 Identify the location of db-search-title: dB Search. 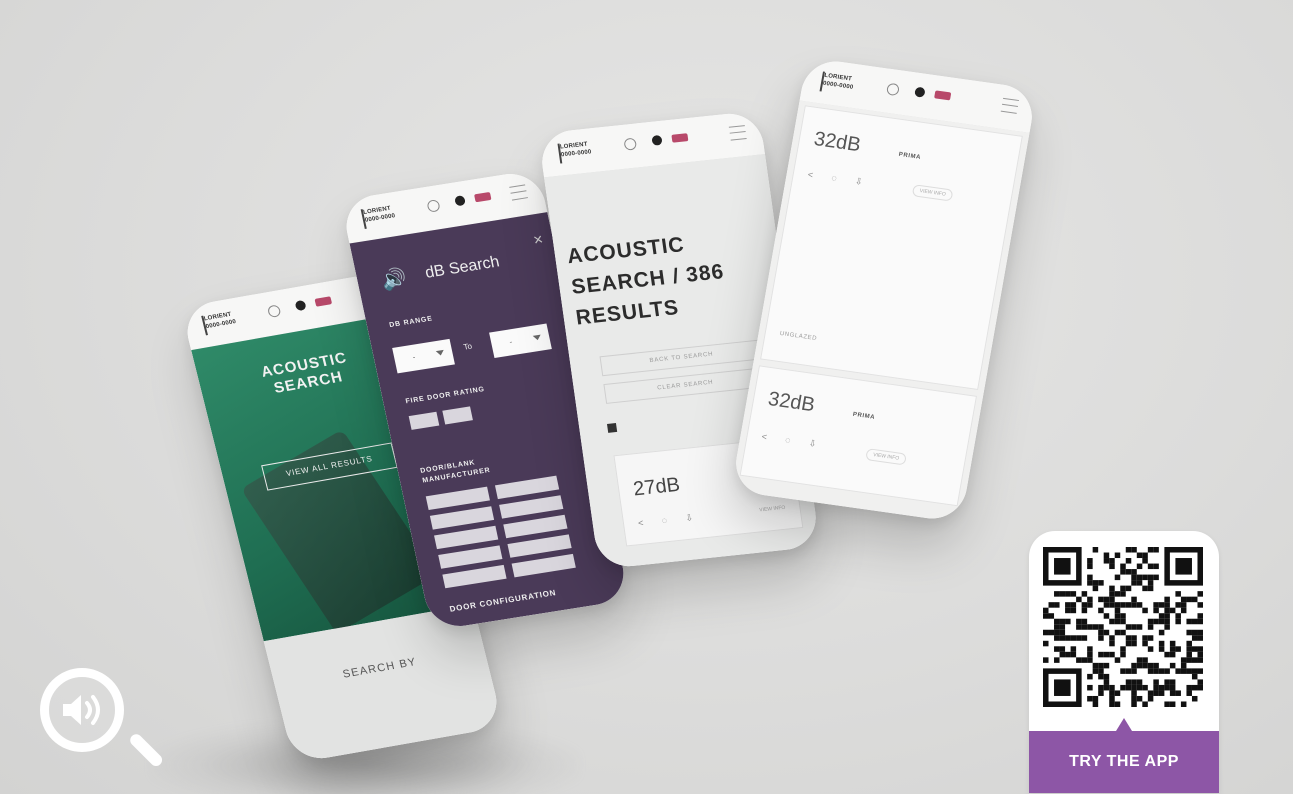
(462, 267).